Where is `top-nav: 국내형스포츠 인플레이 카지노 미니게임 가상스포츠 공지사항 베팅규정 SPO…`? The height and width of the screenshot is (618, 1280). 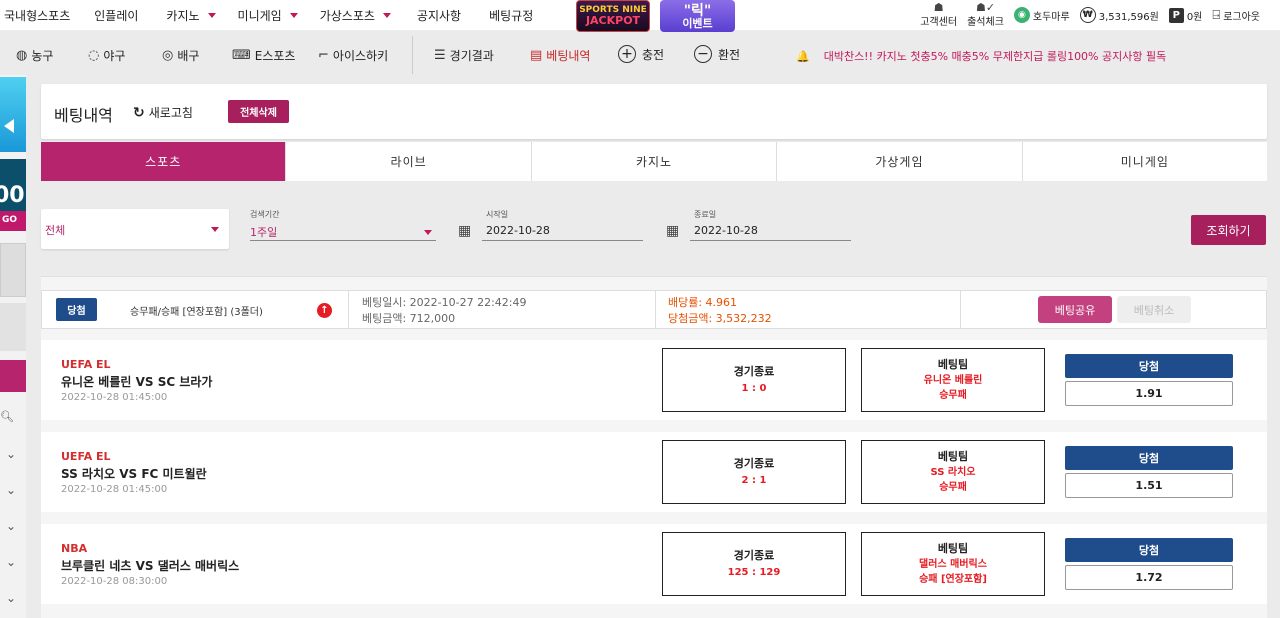 top-nav: 국내형스포츠 인플레이 카지노 미니게임 가상스포츠 공지사항 베팅규정 SPO… is located at coordinates (640, 16).